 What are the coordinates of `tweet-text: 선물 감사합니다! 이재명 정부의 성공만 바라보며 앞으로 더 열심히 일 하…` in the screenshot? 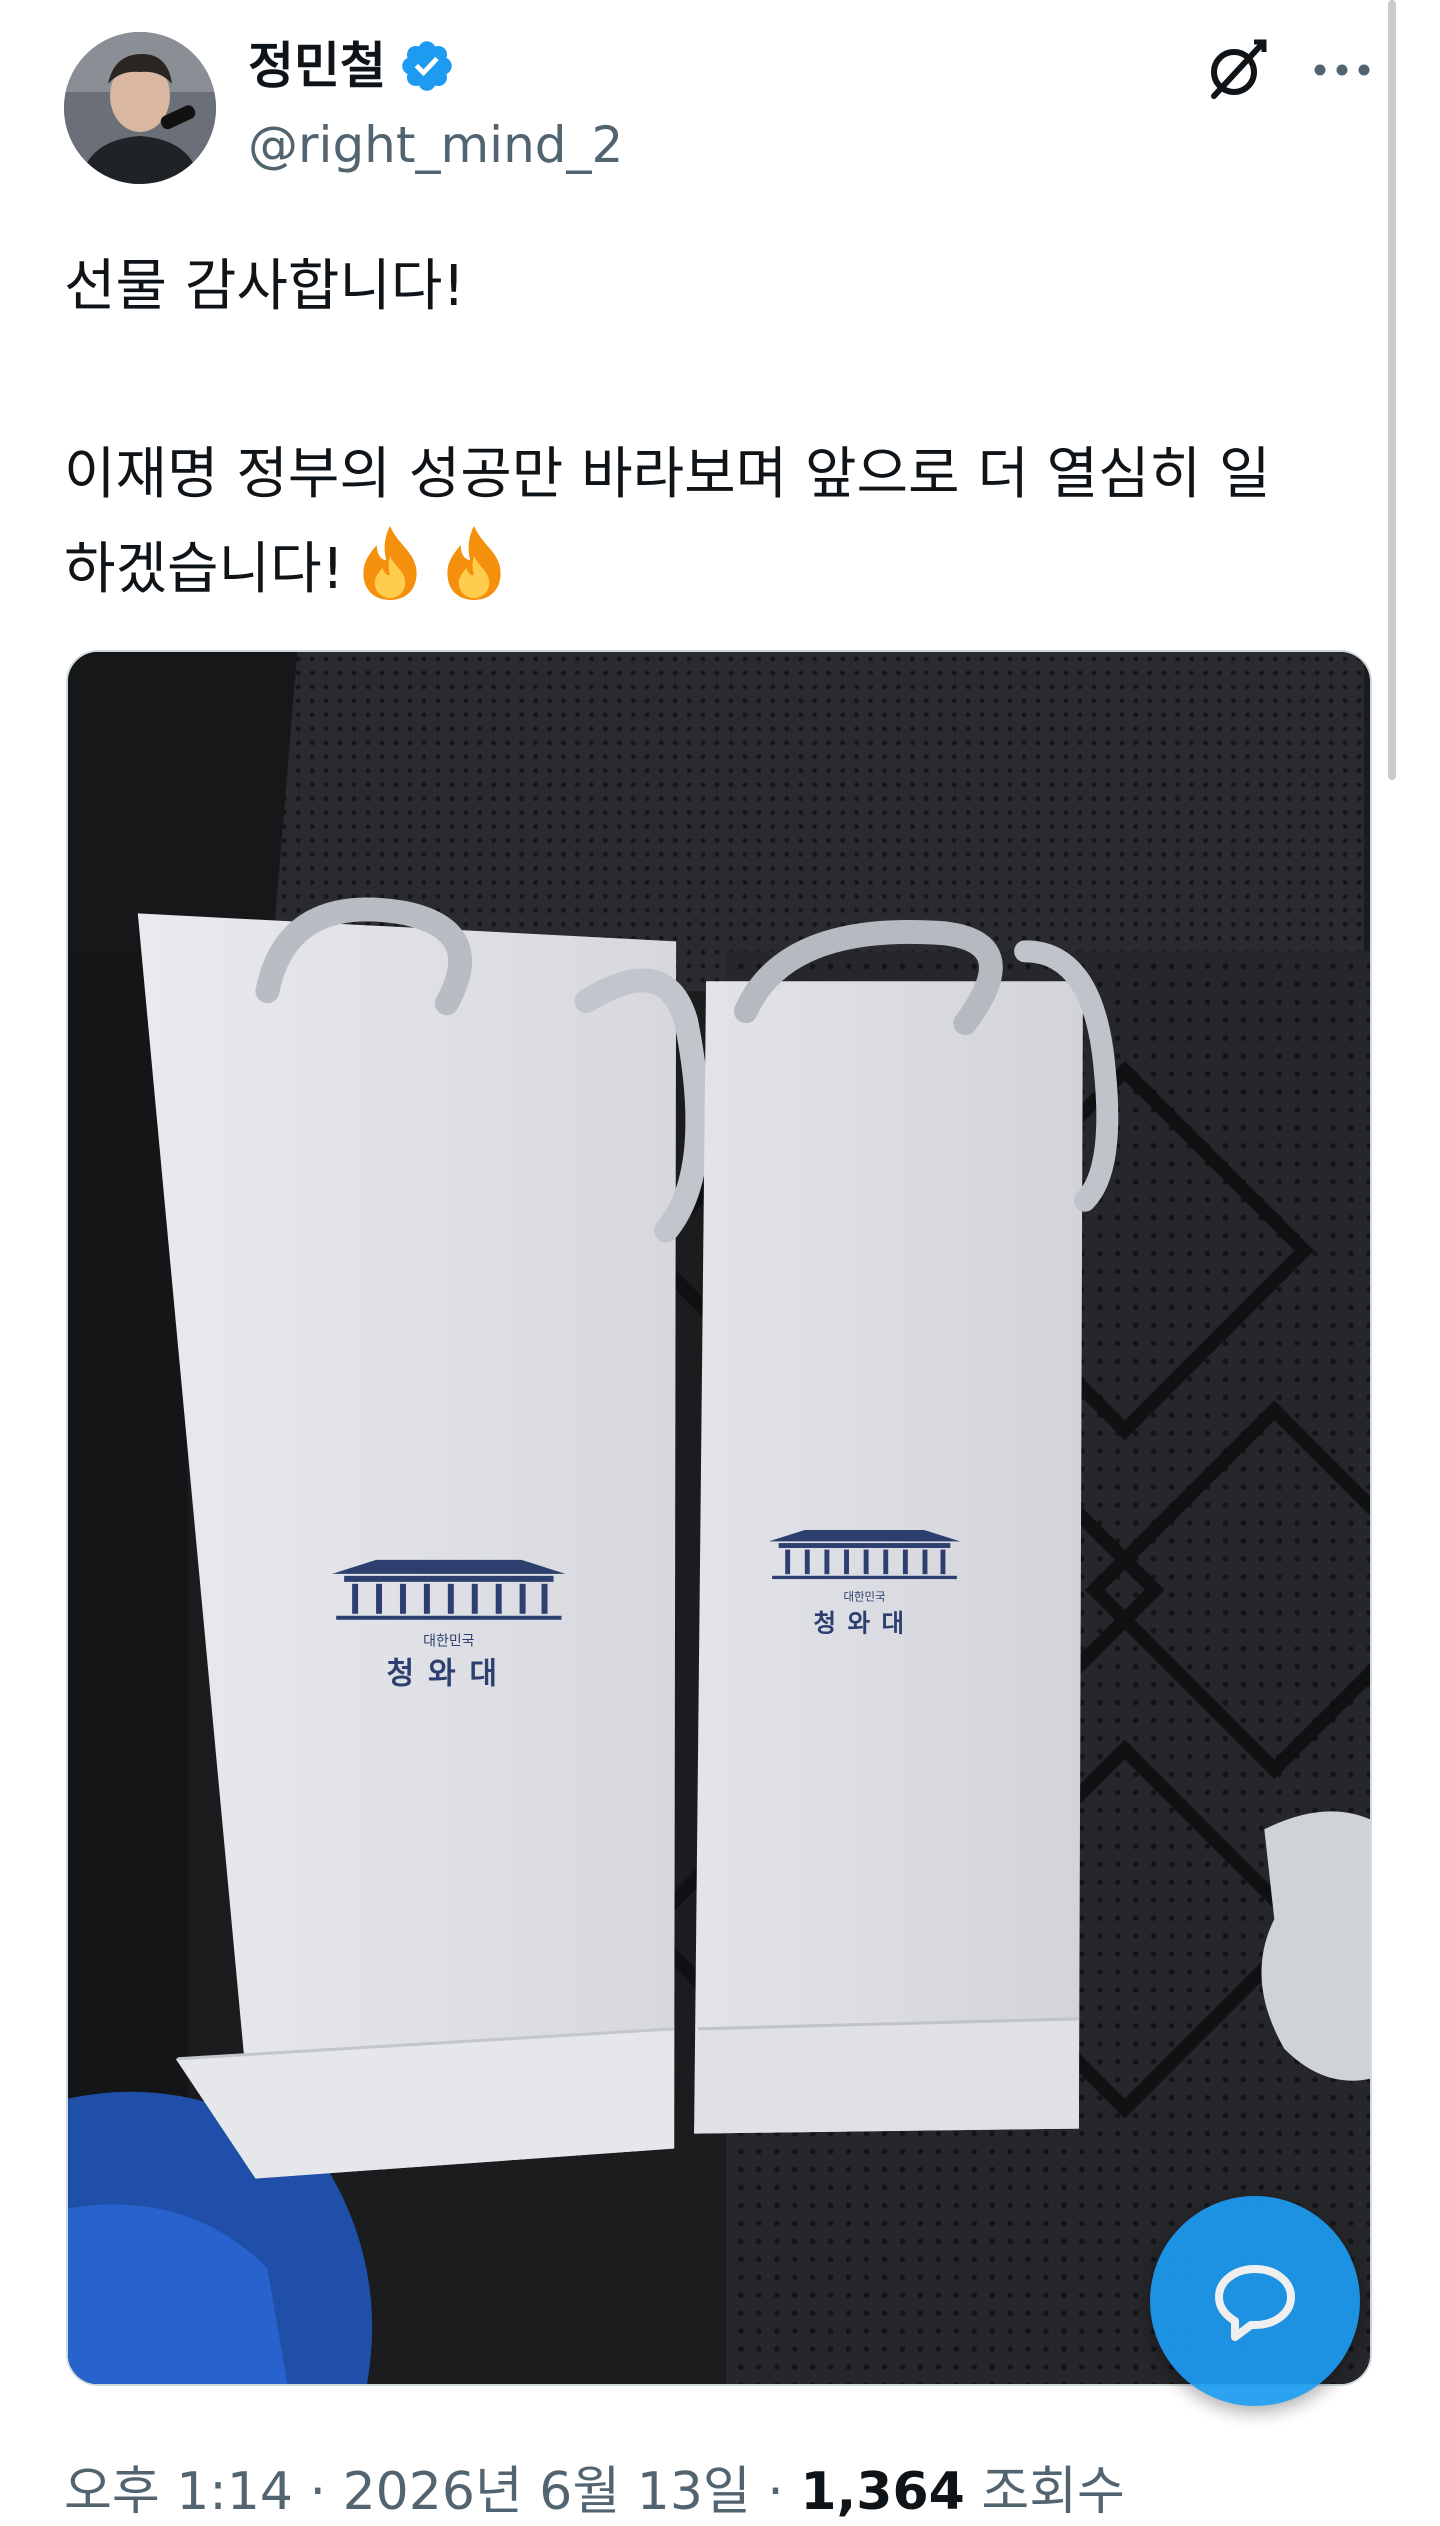 It's located at (714, 428).